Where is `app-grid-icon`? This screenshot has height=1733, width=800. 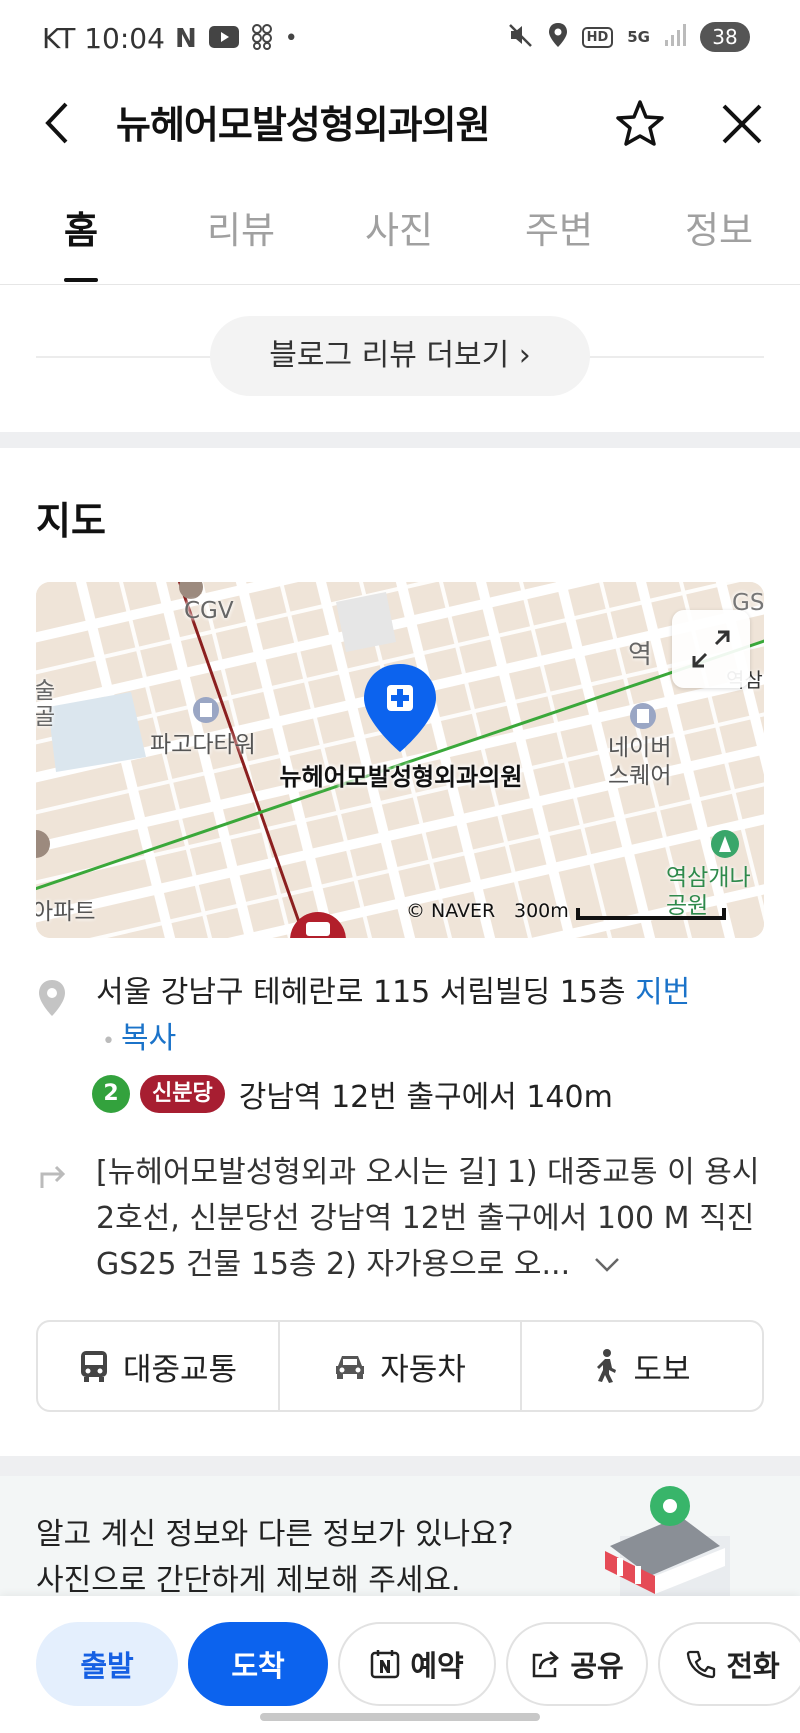 app-grid-icon is located at coordinates (262, 39).